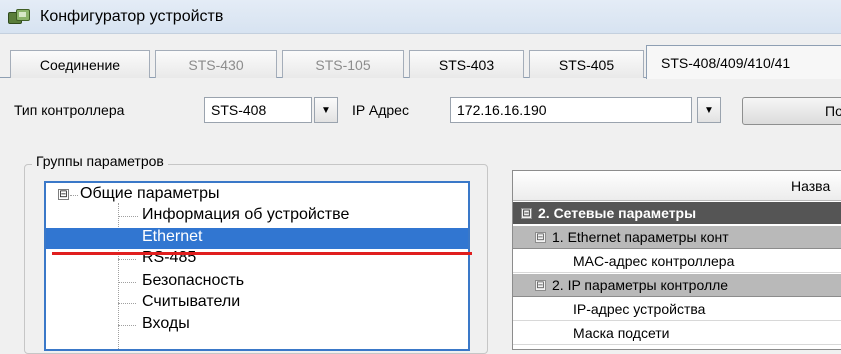 This screenshot has width=841, height=354. What do you see at coordinates (172, 237) in the screenshot?
I see `tree-item-ethernet: Ethernet` at bounding box center [172, 237].